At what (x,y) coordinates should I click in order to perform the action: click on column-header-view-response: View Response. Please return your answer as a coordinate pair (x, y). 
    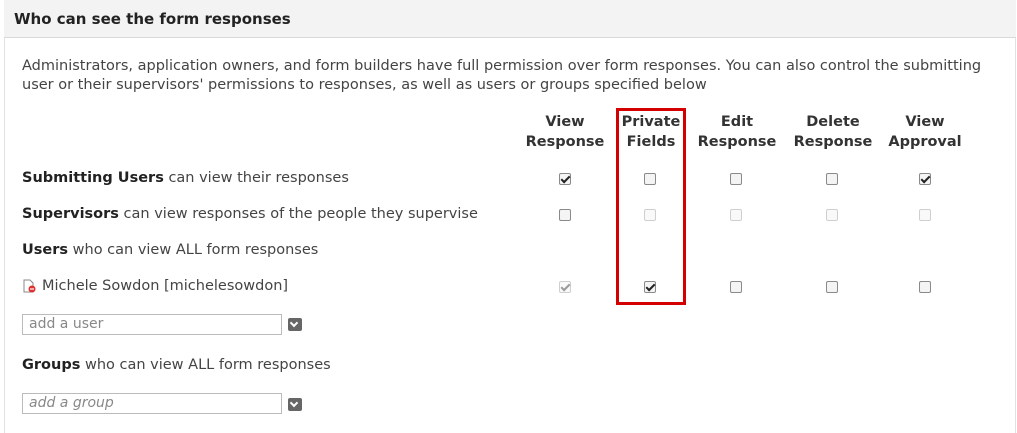
    Looking at the image, I should click on (565, 132).